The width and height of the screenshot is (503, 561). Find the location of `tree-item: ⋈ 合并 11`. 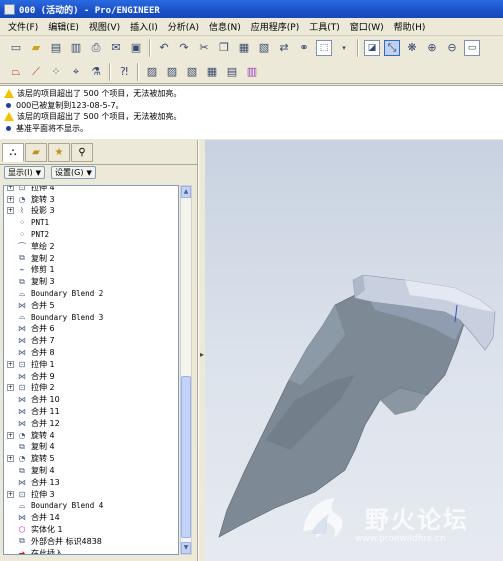

tree-item: ⋈ 合并 11 is located at coordinates (32, 412).